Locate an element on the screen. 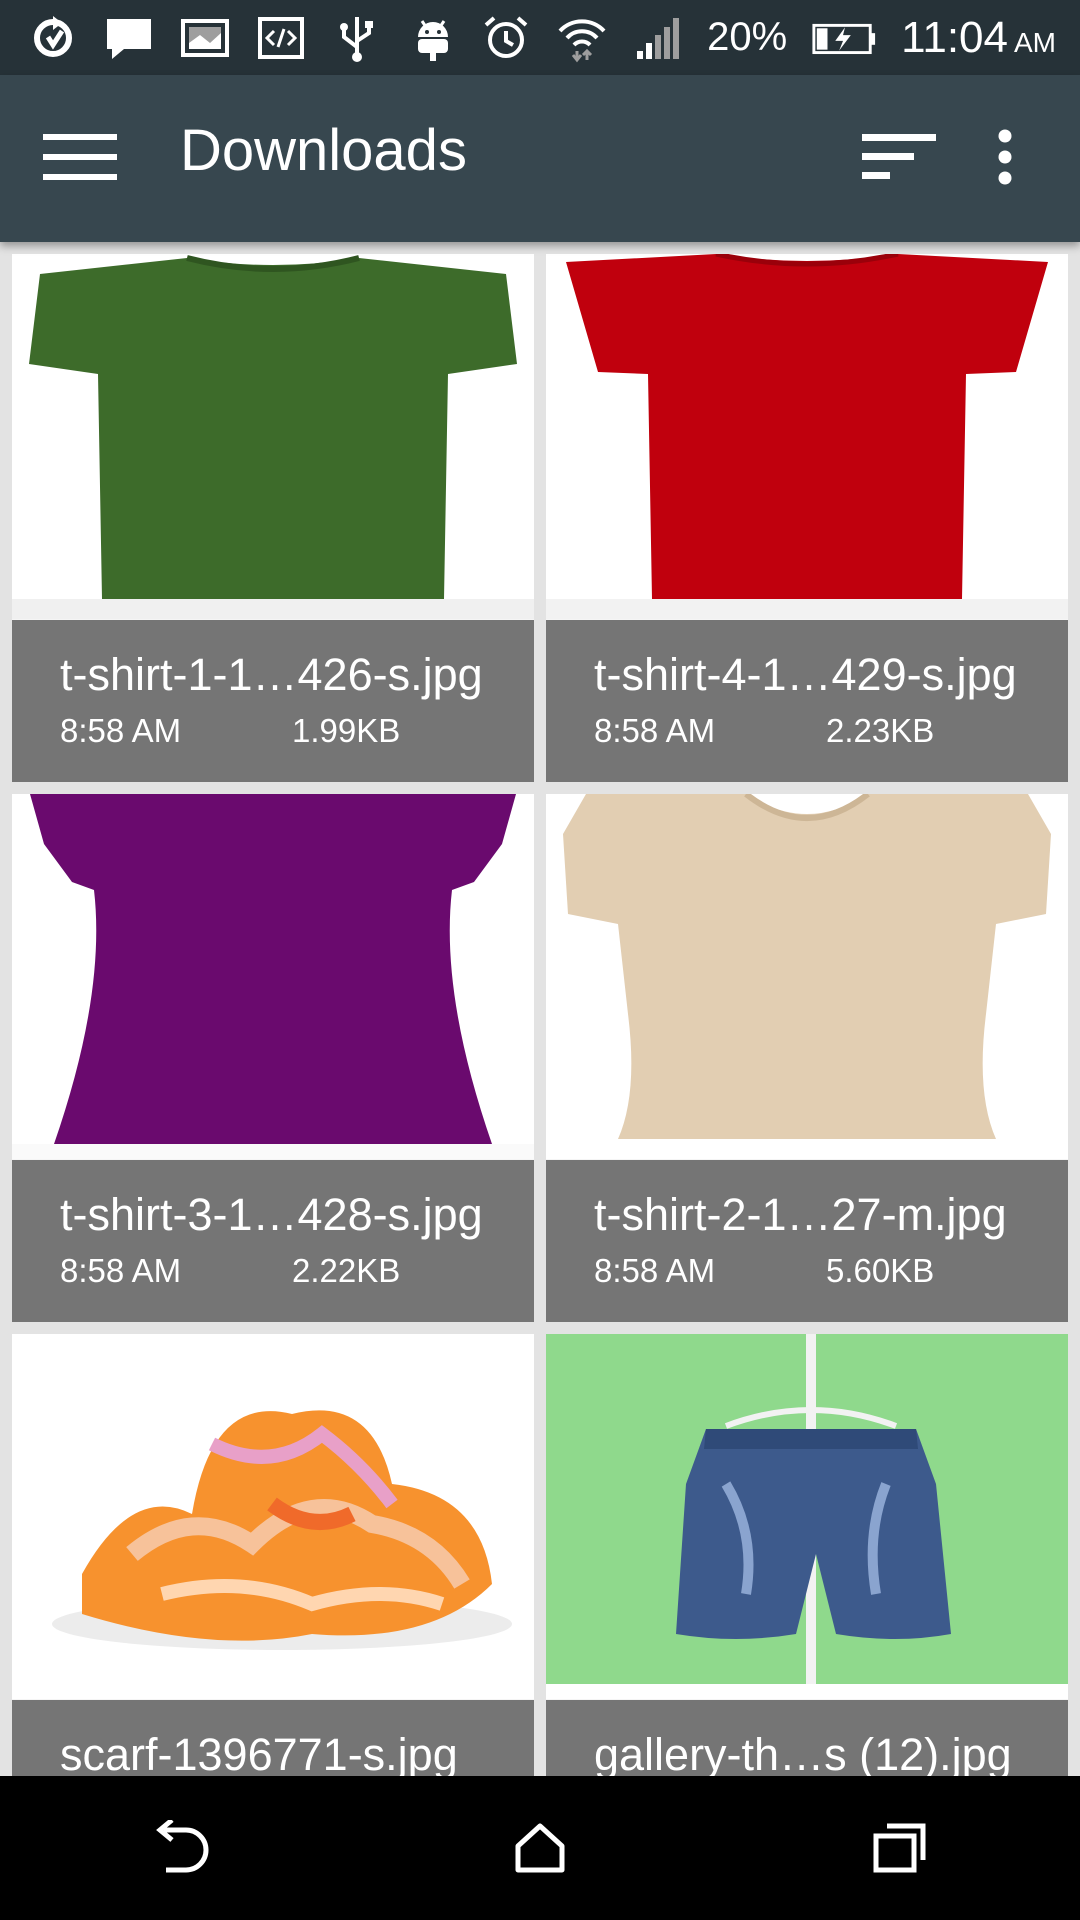  wifi-icon is located at coordinates (582, 38).